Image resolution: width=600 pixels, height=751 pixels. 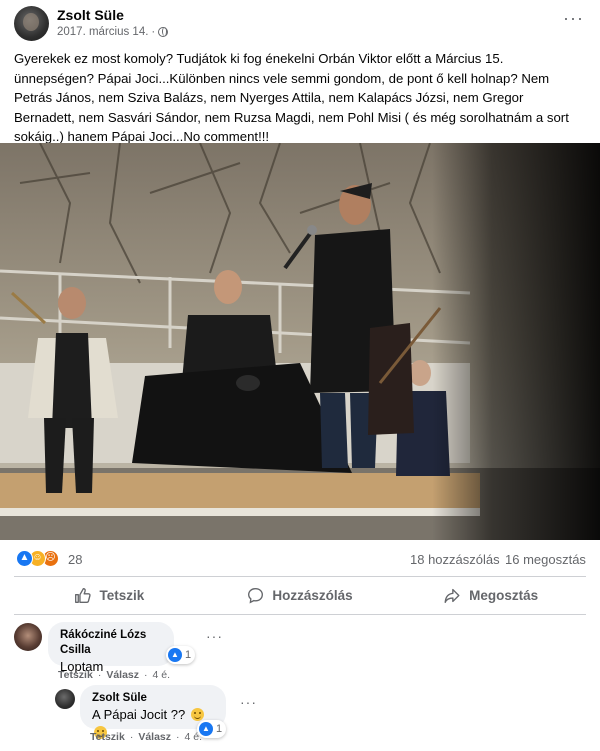 What do you see at coordinates (300, 614) in the screenshot?
I see `divider` at bounding box center [300, 614].